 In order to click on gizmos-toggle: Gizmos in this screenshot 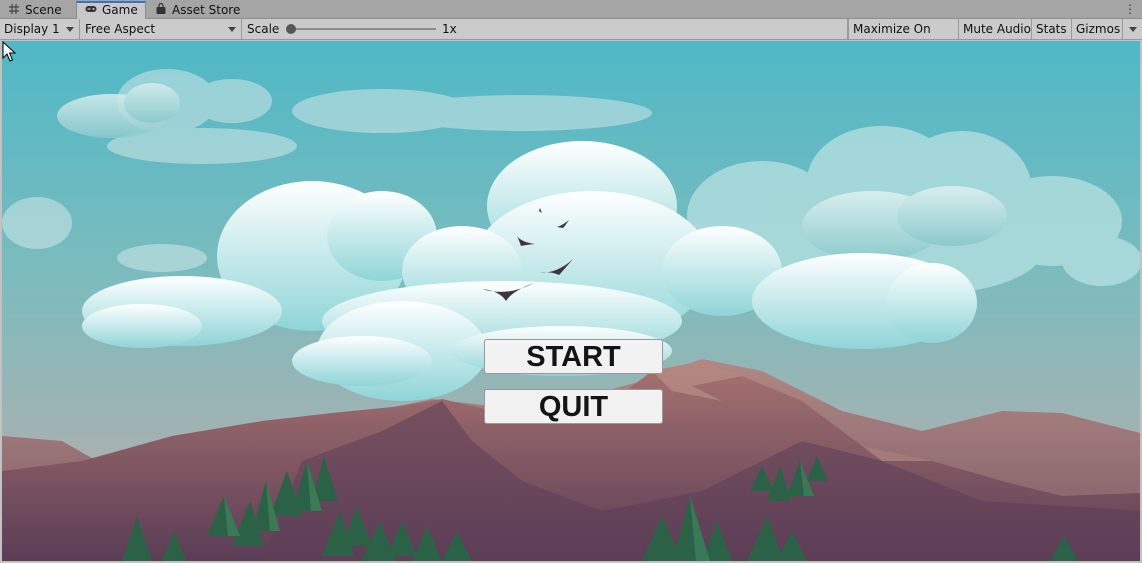, I will do `click(1097, 29)`.